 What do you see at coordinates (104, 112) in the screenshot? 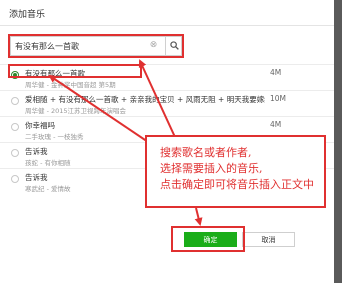
I see `arrow-to-song` at bounding box center [104, 112].